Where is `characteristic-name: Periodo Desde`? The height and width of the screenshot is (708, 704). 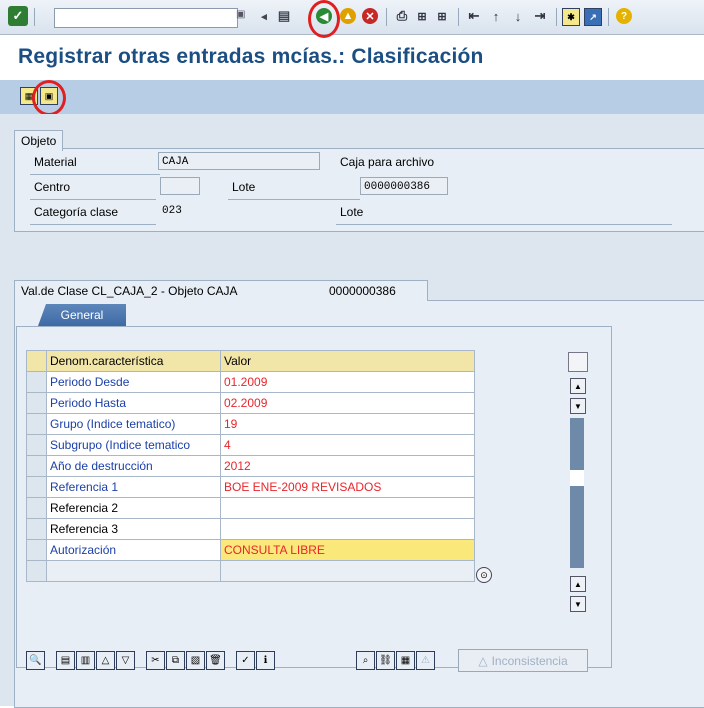
characteristic-name: Periodo Desde is located at coordinates (133, 382).